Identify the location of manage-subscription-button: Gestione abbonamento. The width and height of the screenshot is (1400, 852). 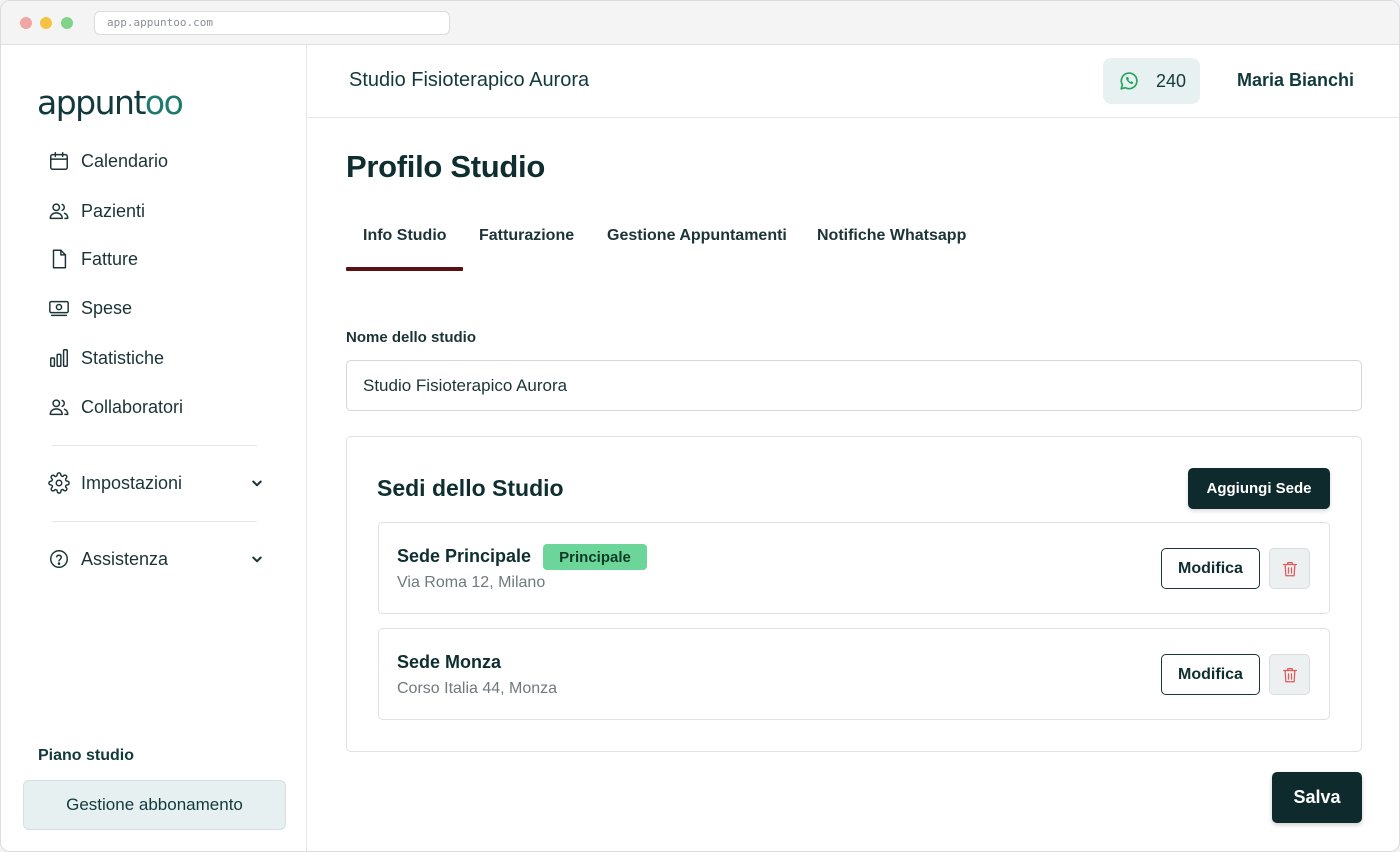
(154, 805).